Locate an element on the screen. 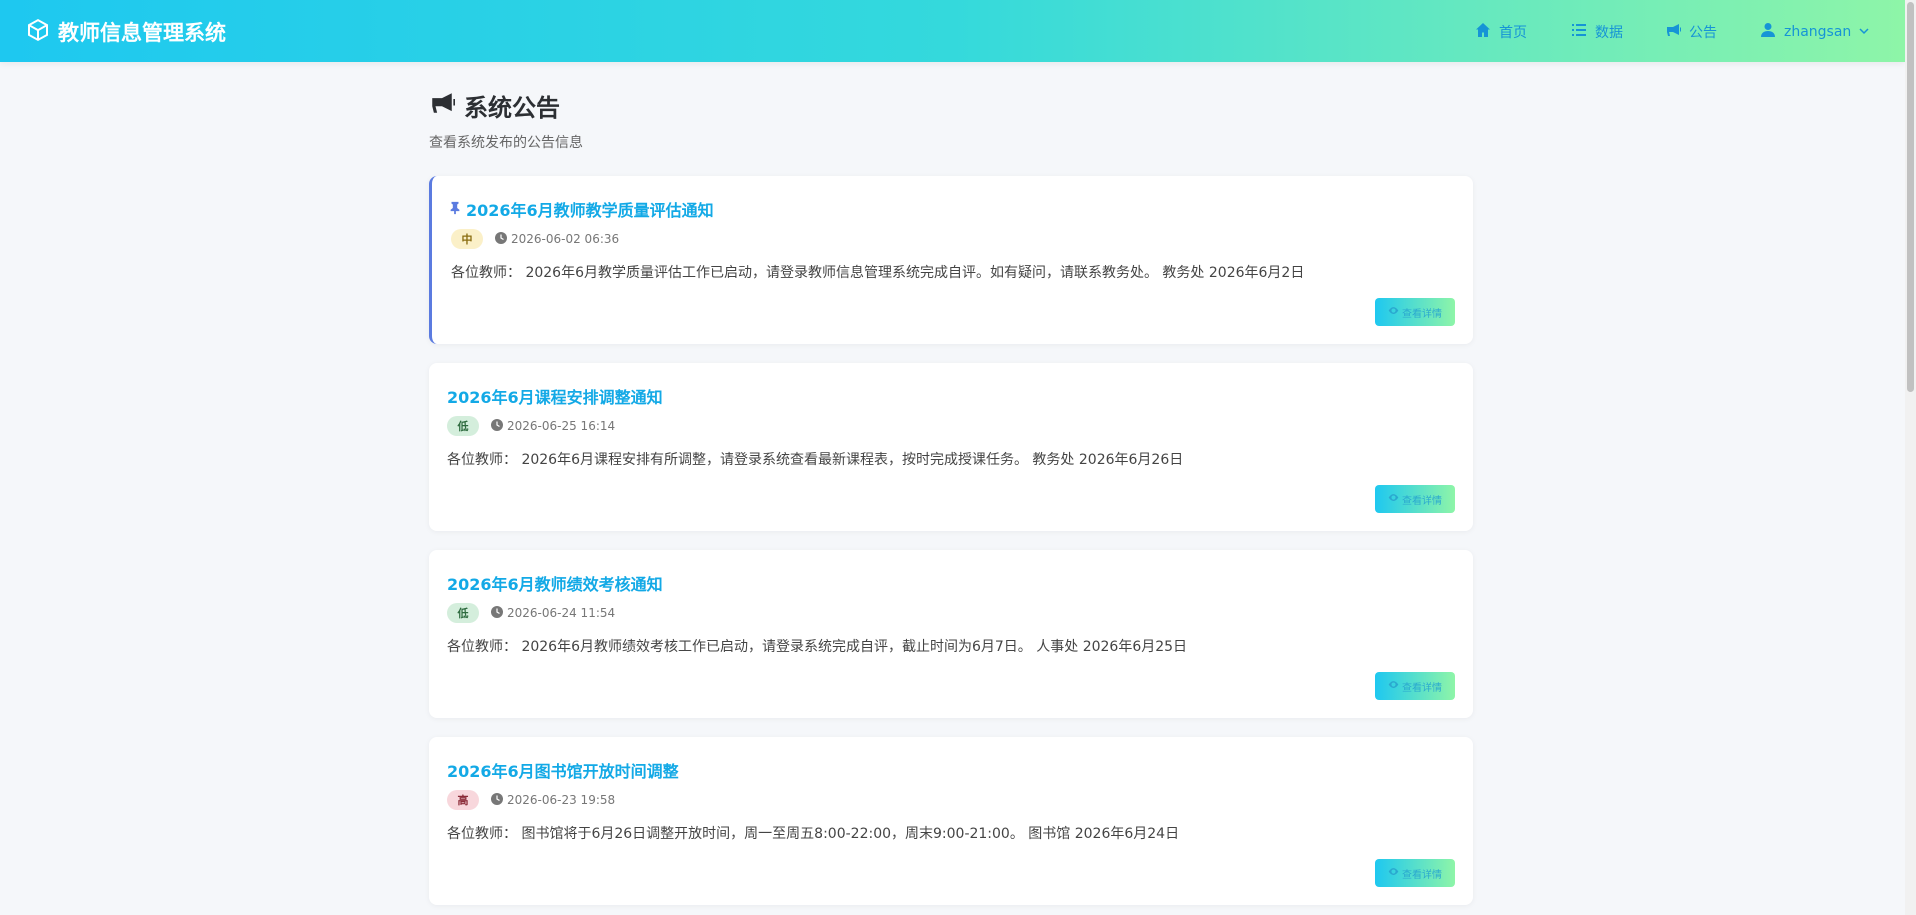 The height and width of the screenshot is (915, 1916). announcement-title-text: 2026年6月图书馆开放时间调整 is located at coordinates (563, 771).